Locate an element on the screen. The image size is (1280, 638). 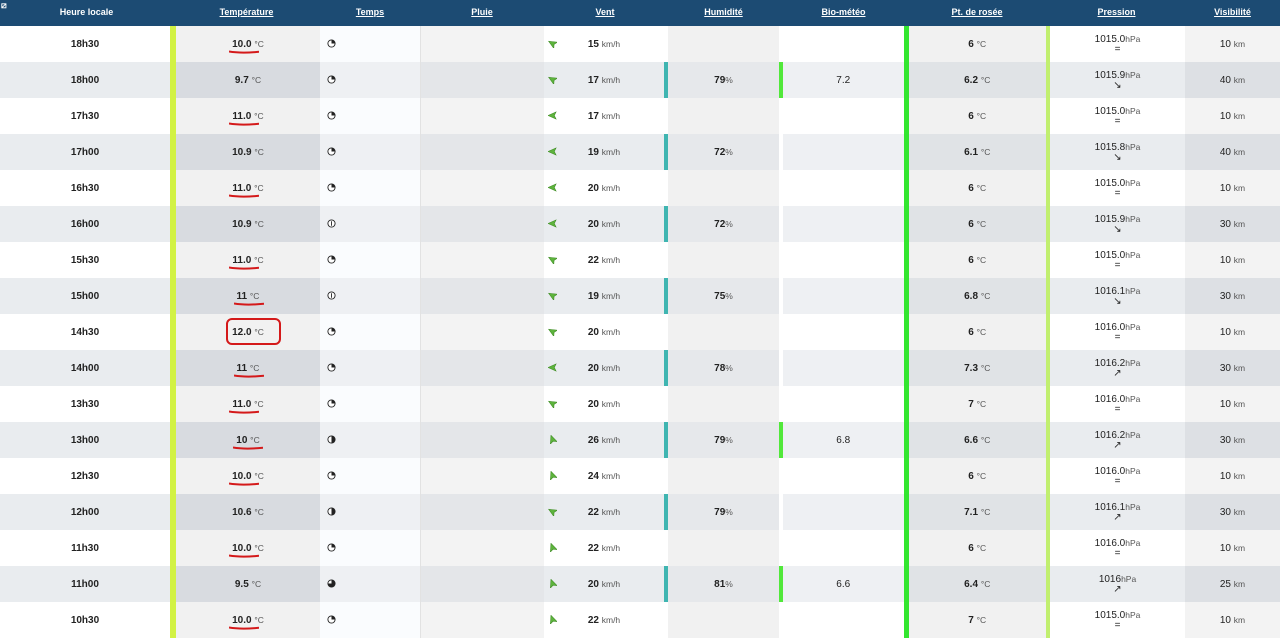
mist-icon is located at coordinates (331, 223).